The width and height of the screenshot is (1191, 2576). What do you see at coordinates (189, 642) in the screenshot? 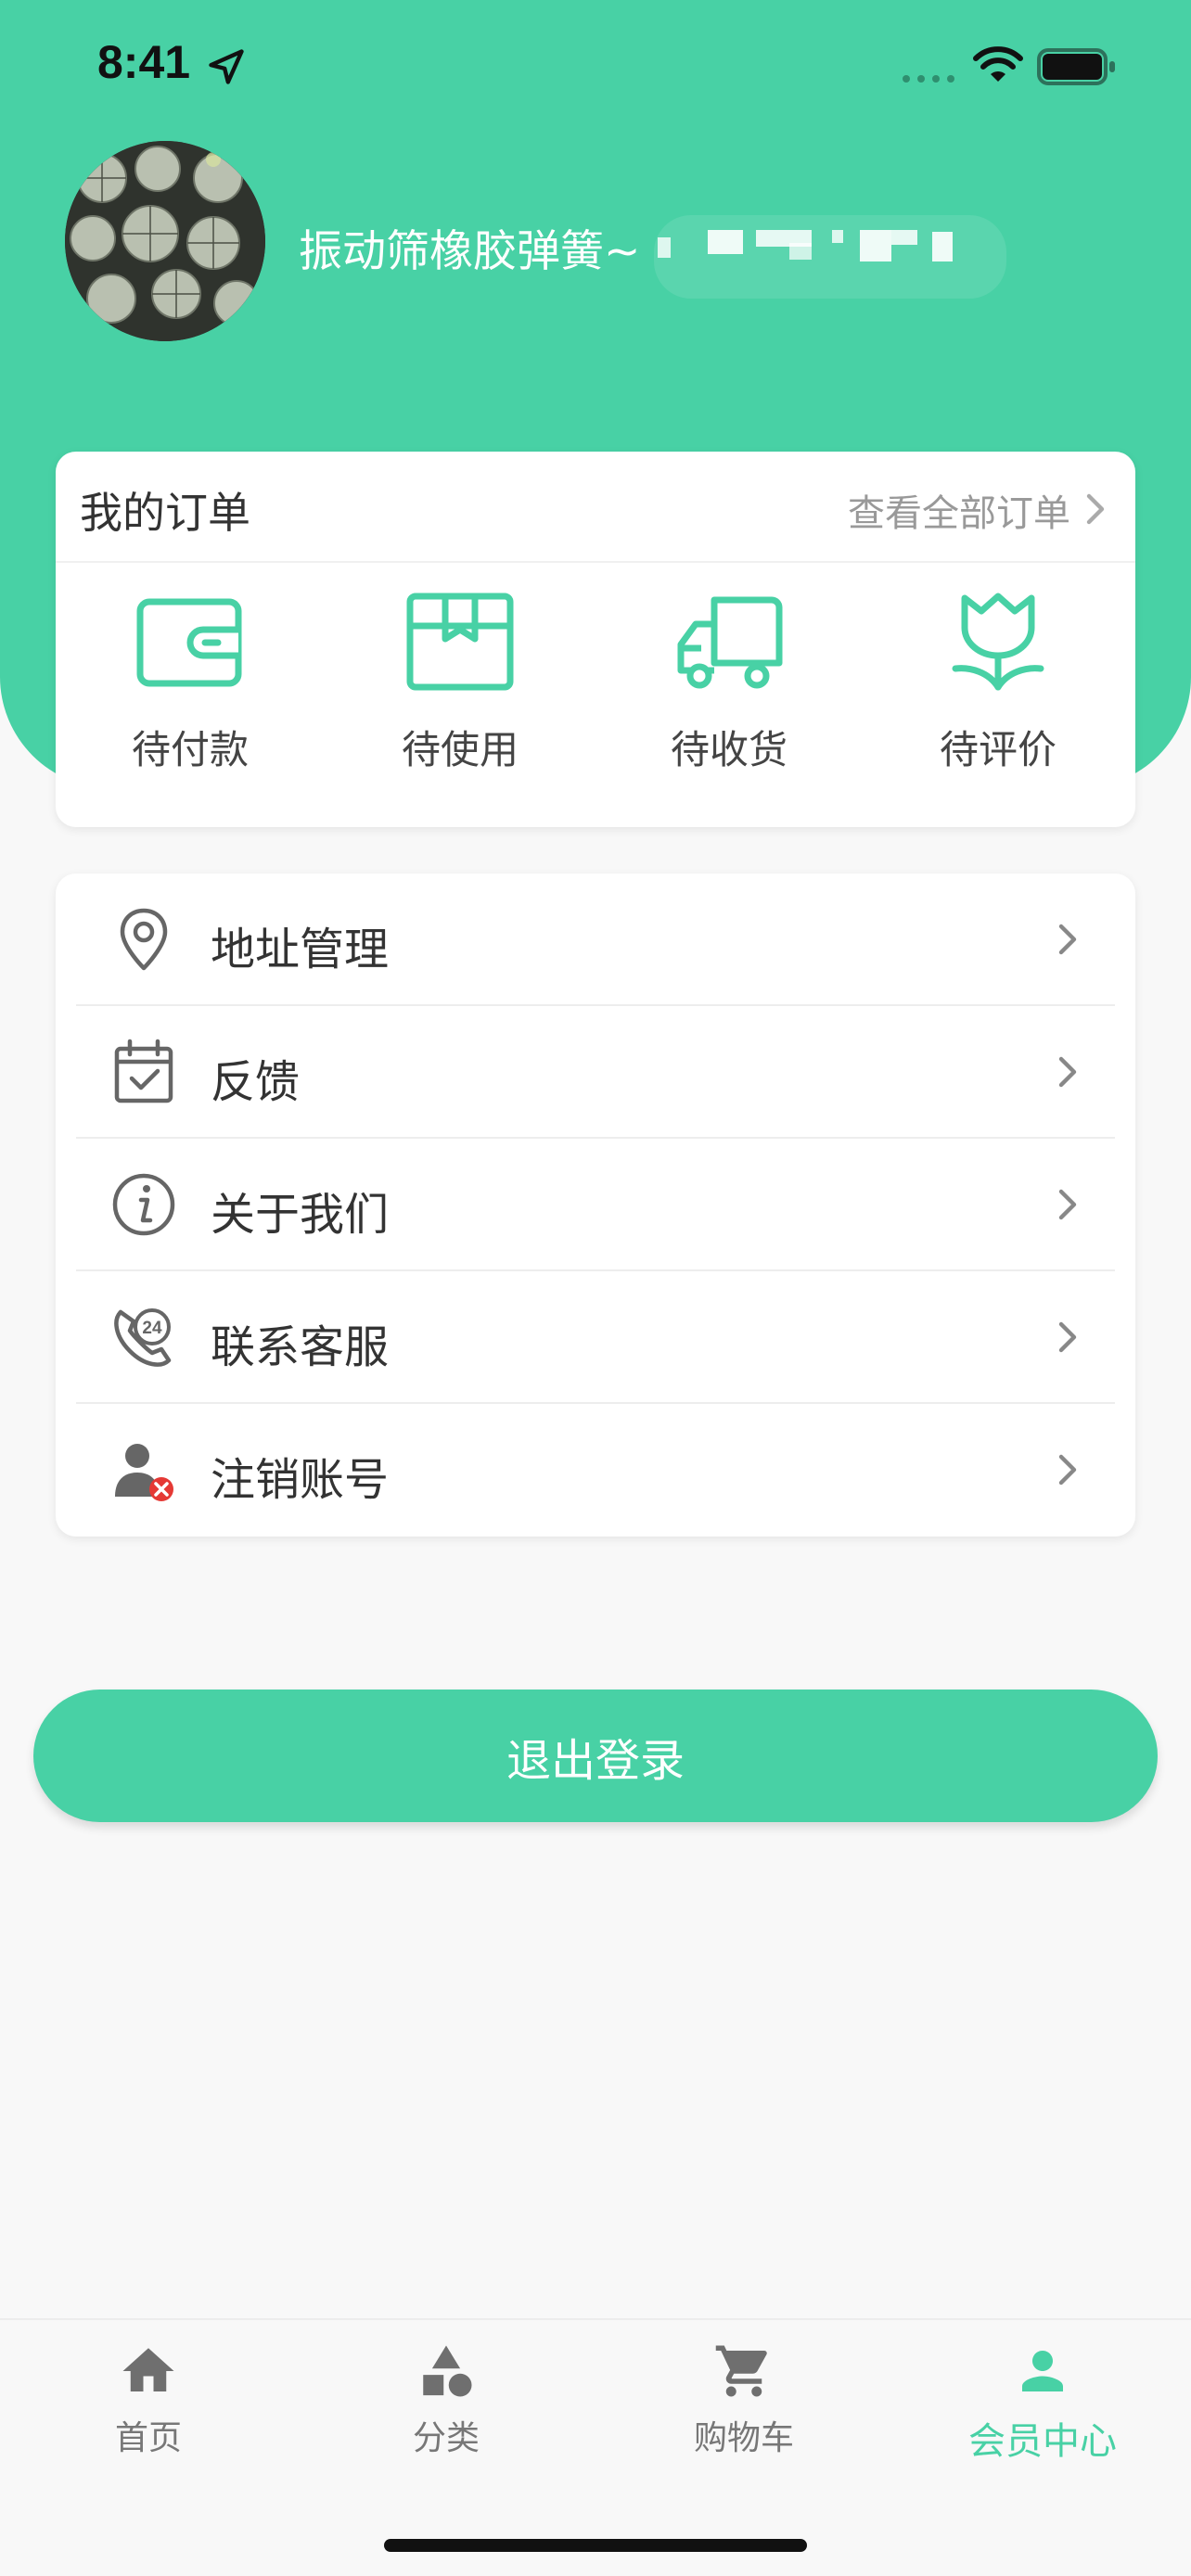
I see `wallet-icon` at bounding box center [189, 642].